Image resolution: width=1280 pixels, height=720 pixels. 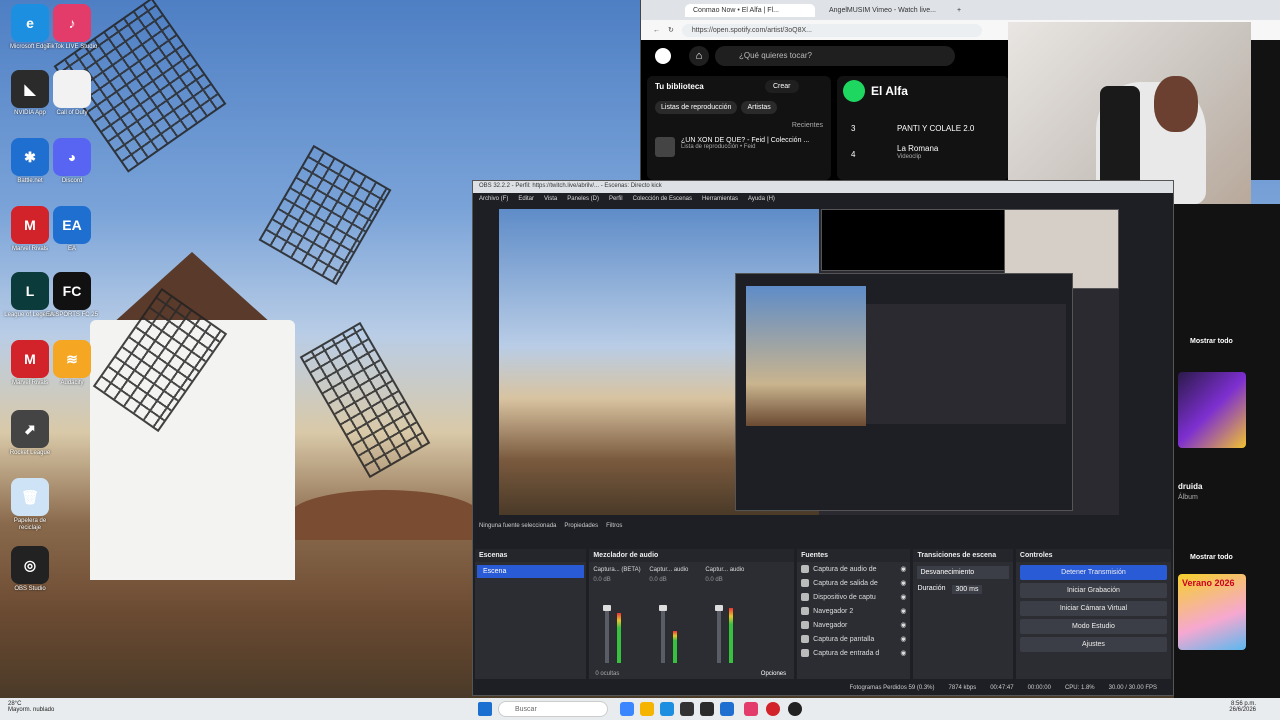 I want to click on album-cover: Verano 2026, so click(x=1212, y=612).